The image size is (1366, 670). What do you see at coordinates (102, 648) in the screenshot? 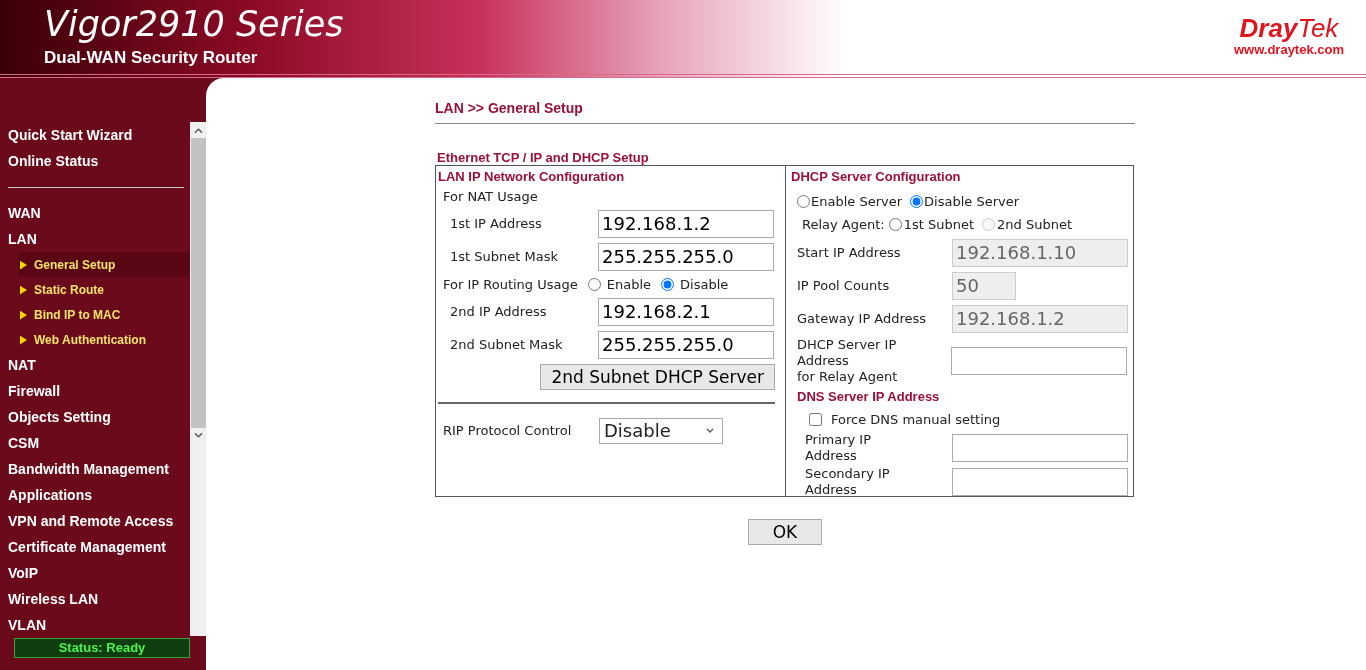
I see `status-bar: Status: Ready` at bounding box center [102, 648].